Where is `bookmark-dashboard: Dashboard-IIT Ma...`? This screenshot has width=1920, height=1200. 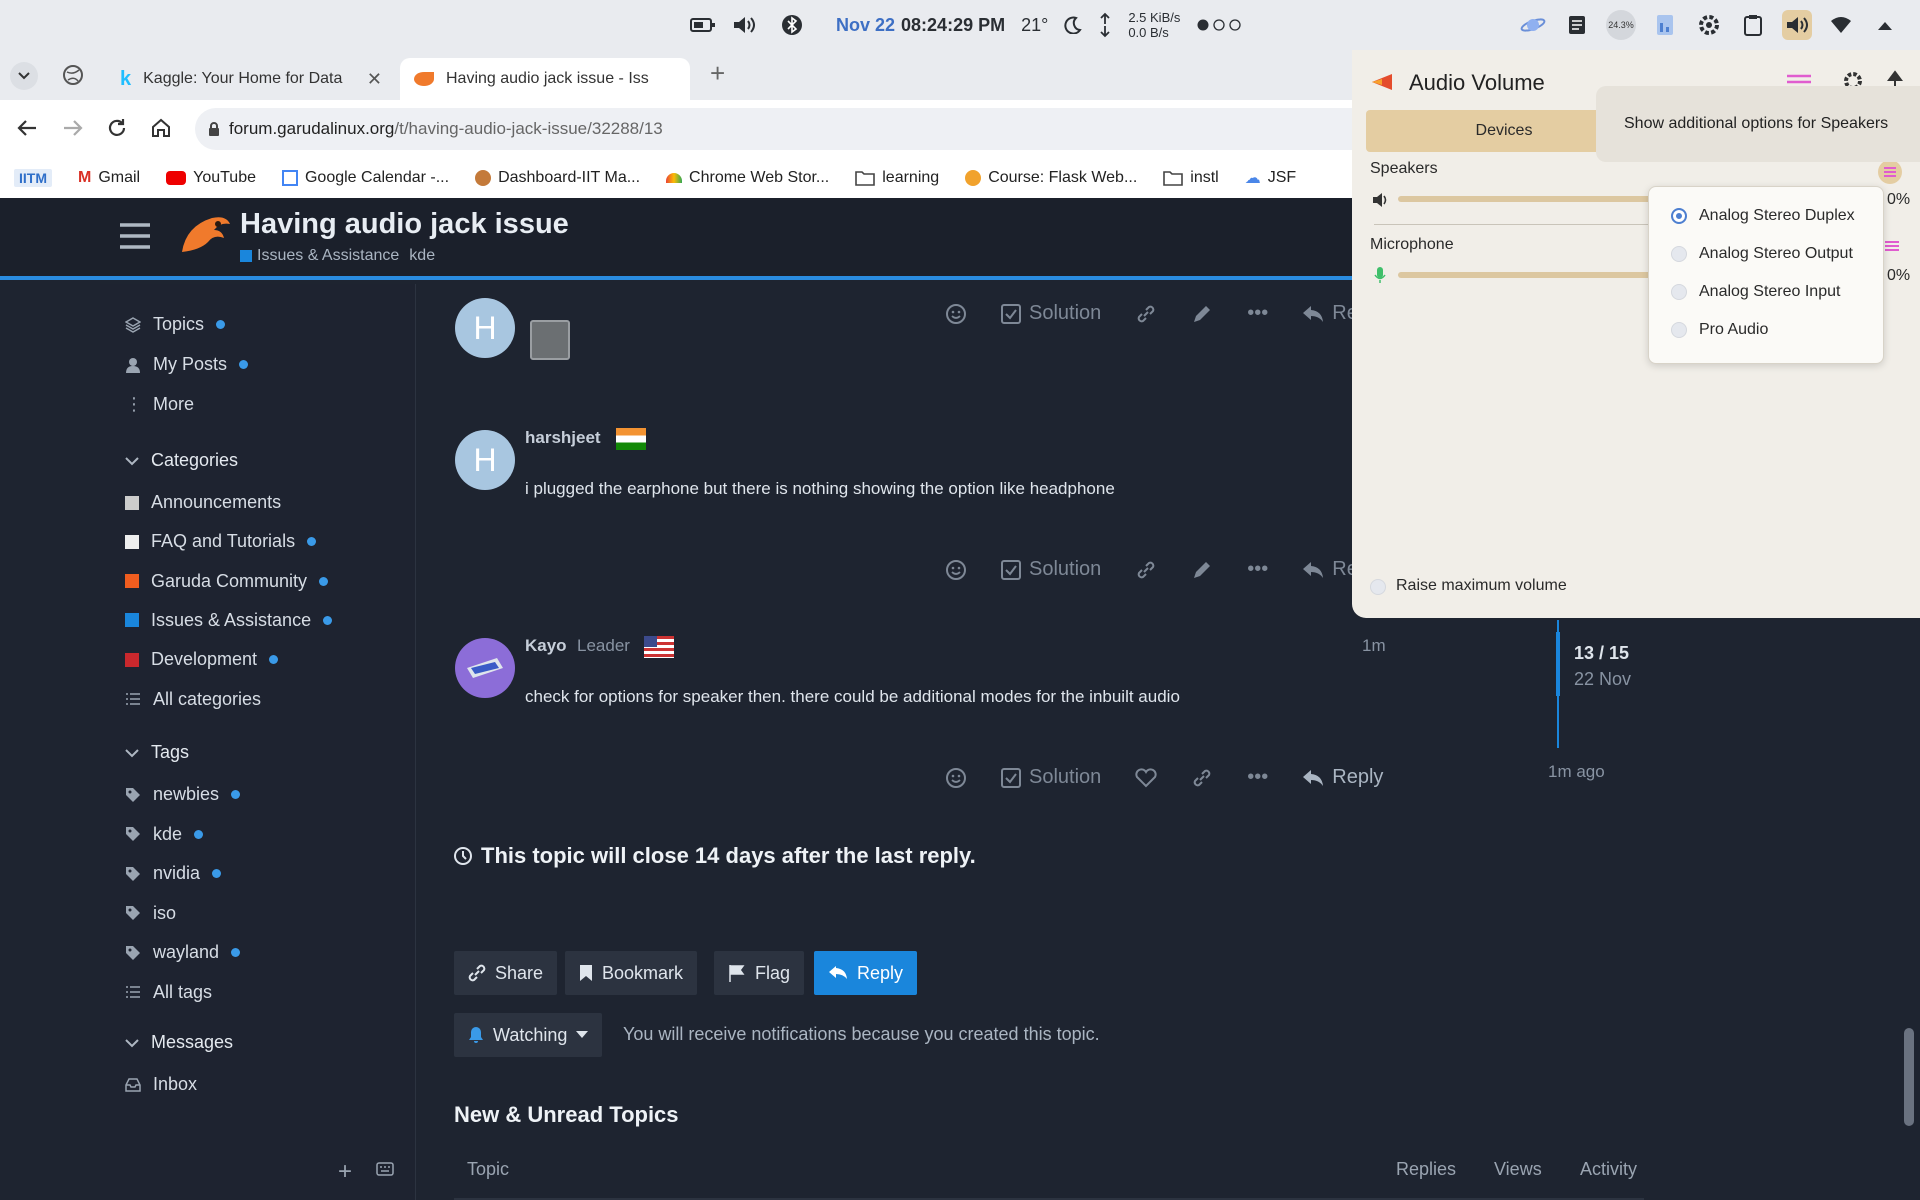 bookmark-dashboard: Dashboard-IIT Ma... is located at coordinates (557, 178).